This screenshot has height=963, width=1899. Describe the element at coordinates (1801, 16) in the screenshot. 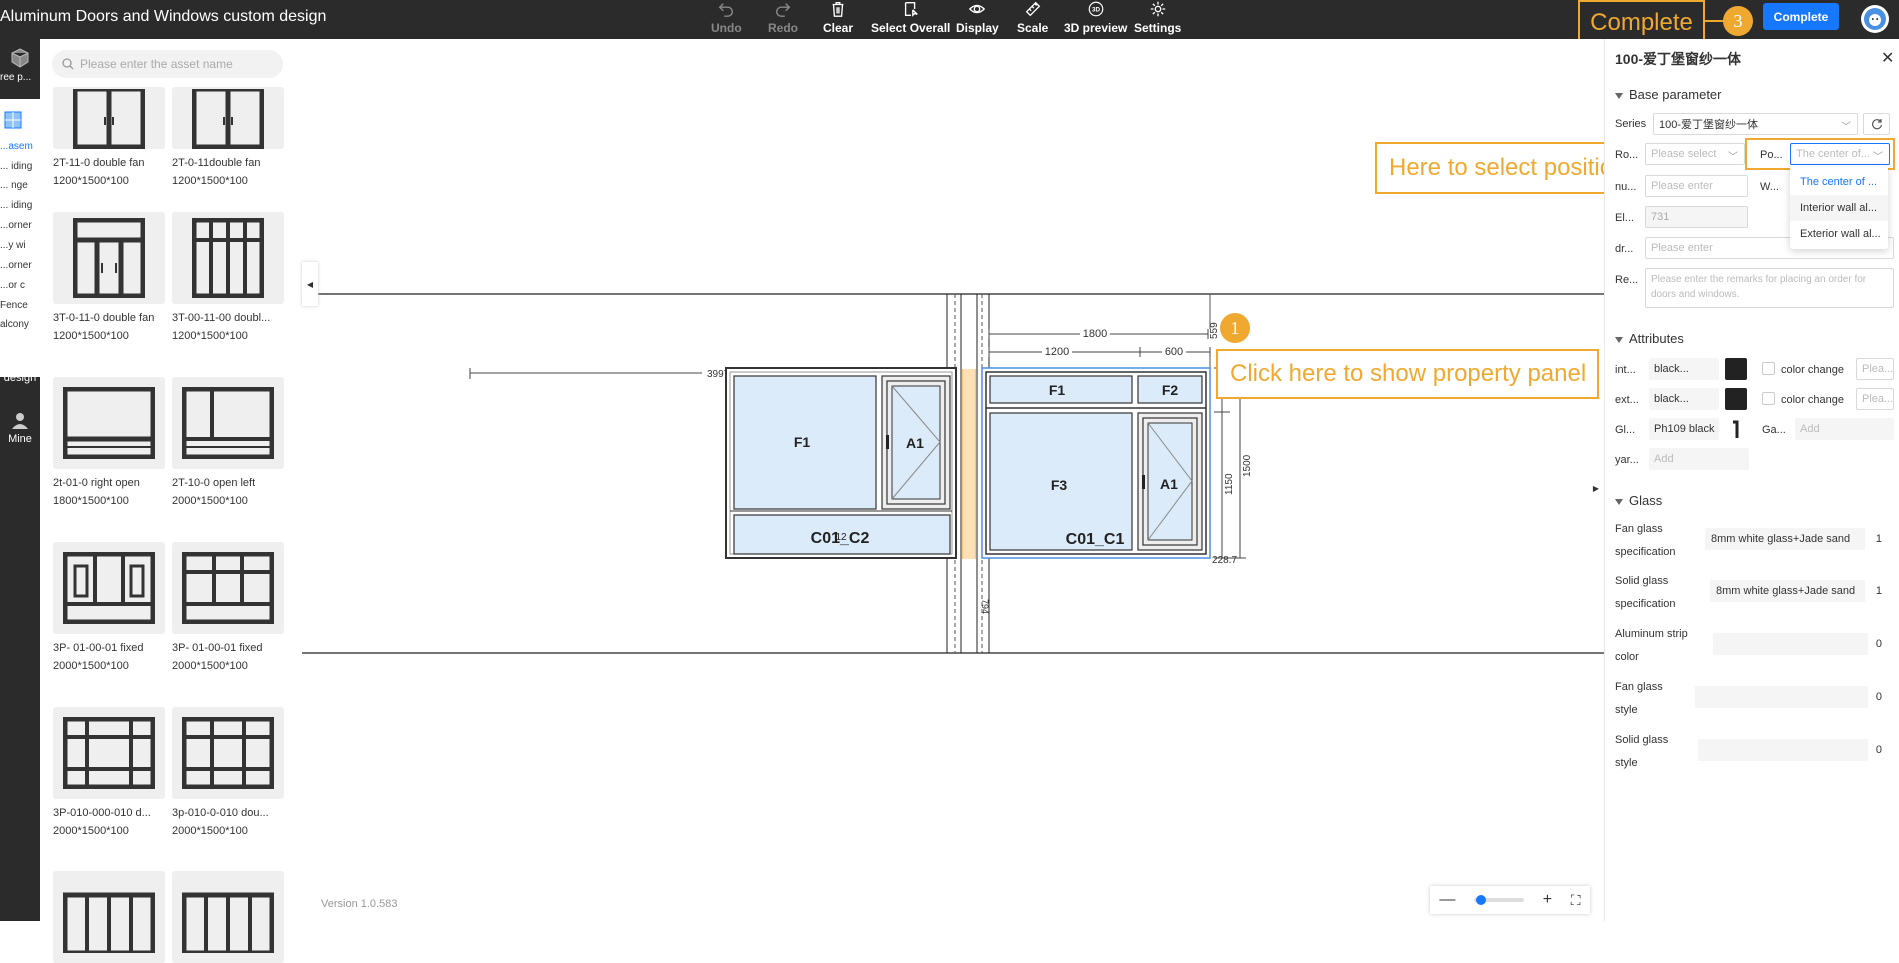

I see `complete-button: Complete` at that location.